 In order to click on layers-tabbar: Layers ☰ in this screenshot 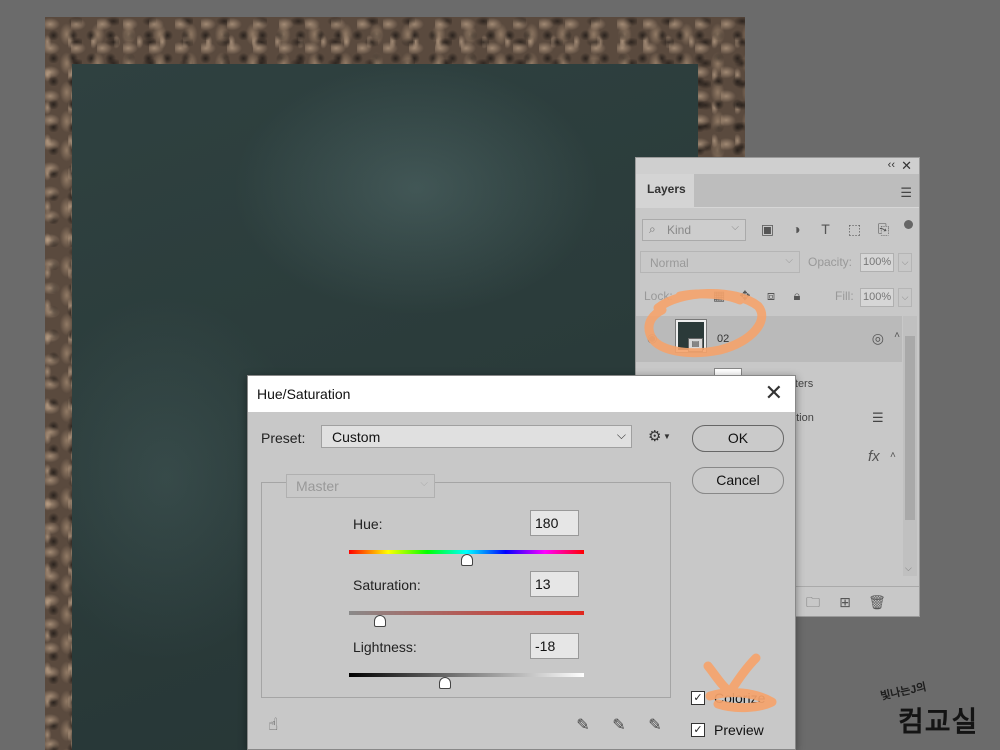, I will do `click(777, 191)`.